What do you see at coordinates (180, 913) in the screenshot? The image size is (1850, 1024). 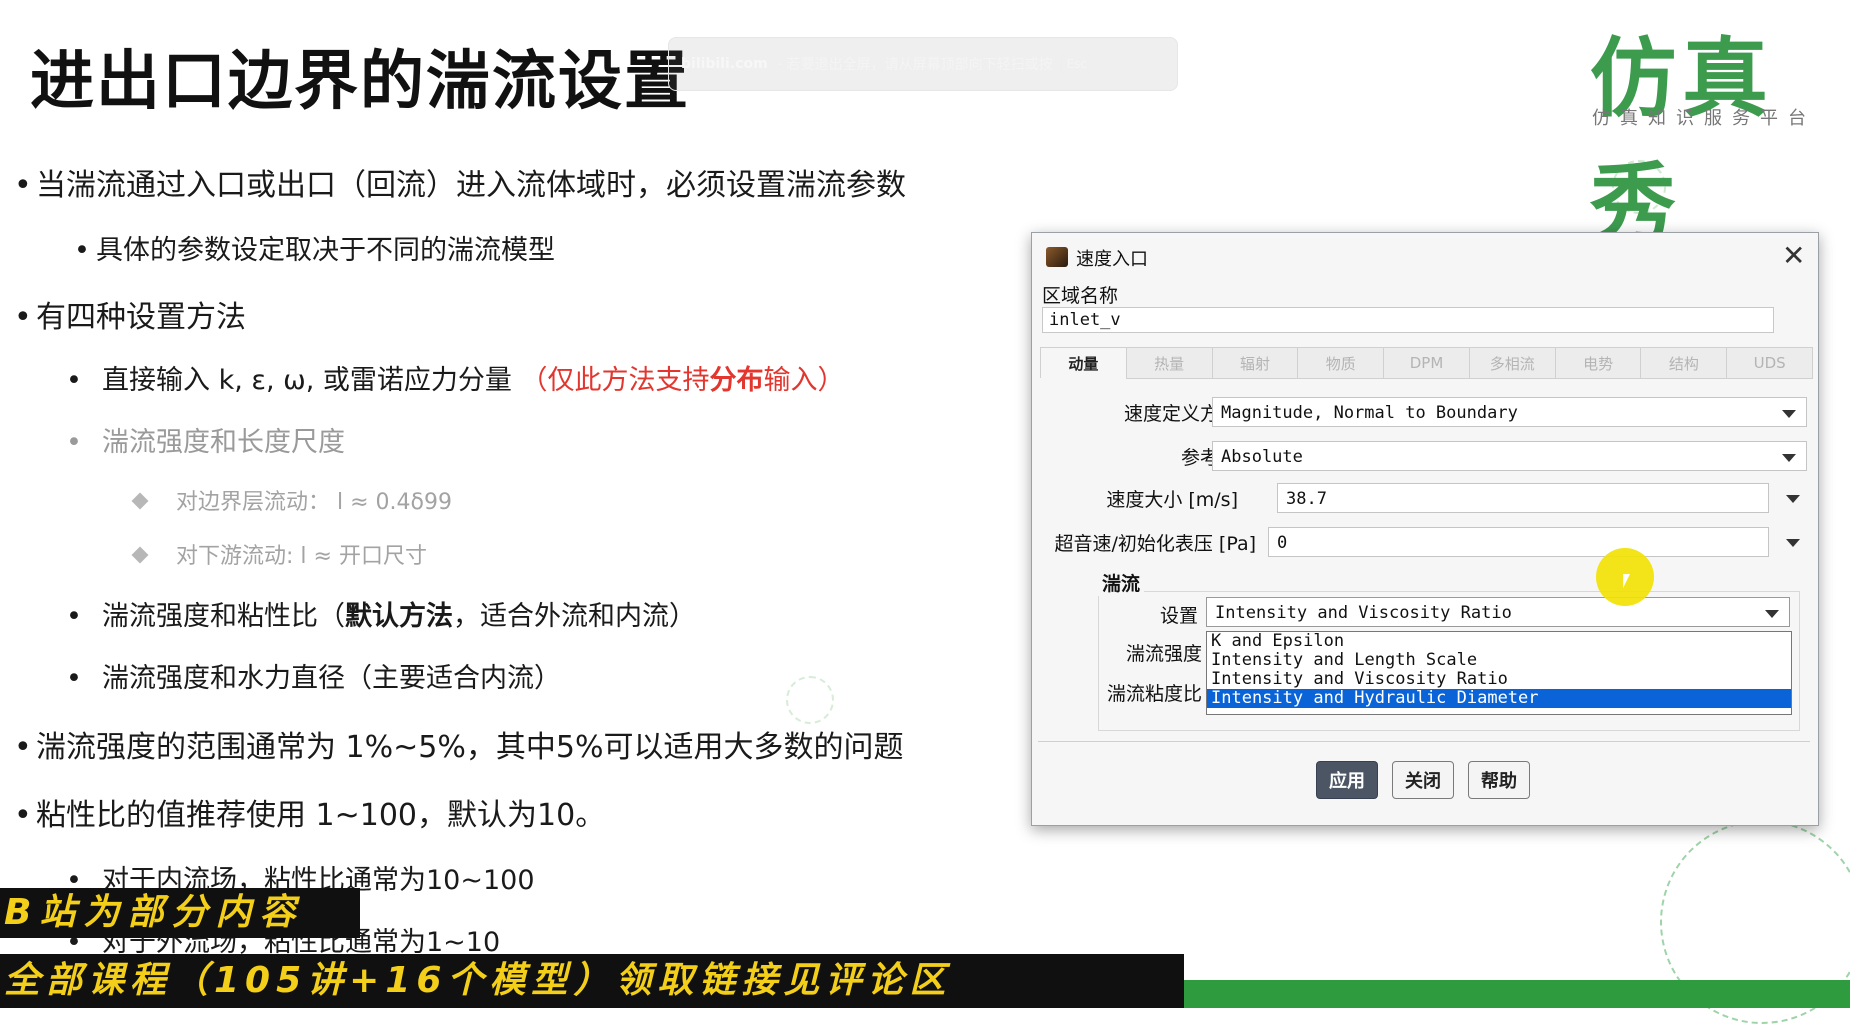 I see `promo-banner-top: B站为部分内容` at bounding box center [180, 913].